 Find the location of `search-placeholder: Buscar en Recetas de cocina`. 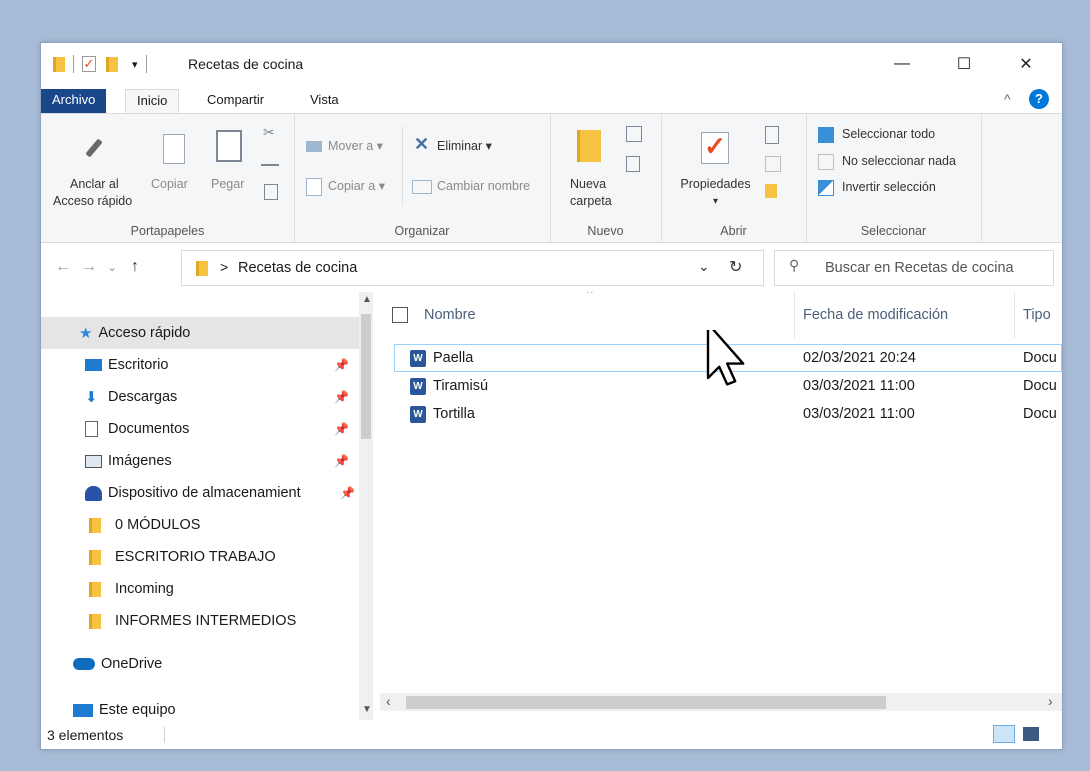

search-placeholder: Buscar en Recetas de cocina is located at coordinates (919, 268).